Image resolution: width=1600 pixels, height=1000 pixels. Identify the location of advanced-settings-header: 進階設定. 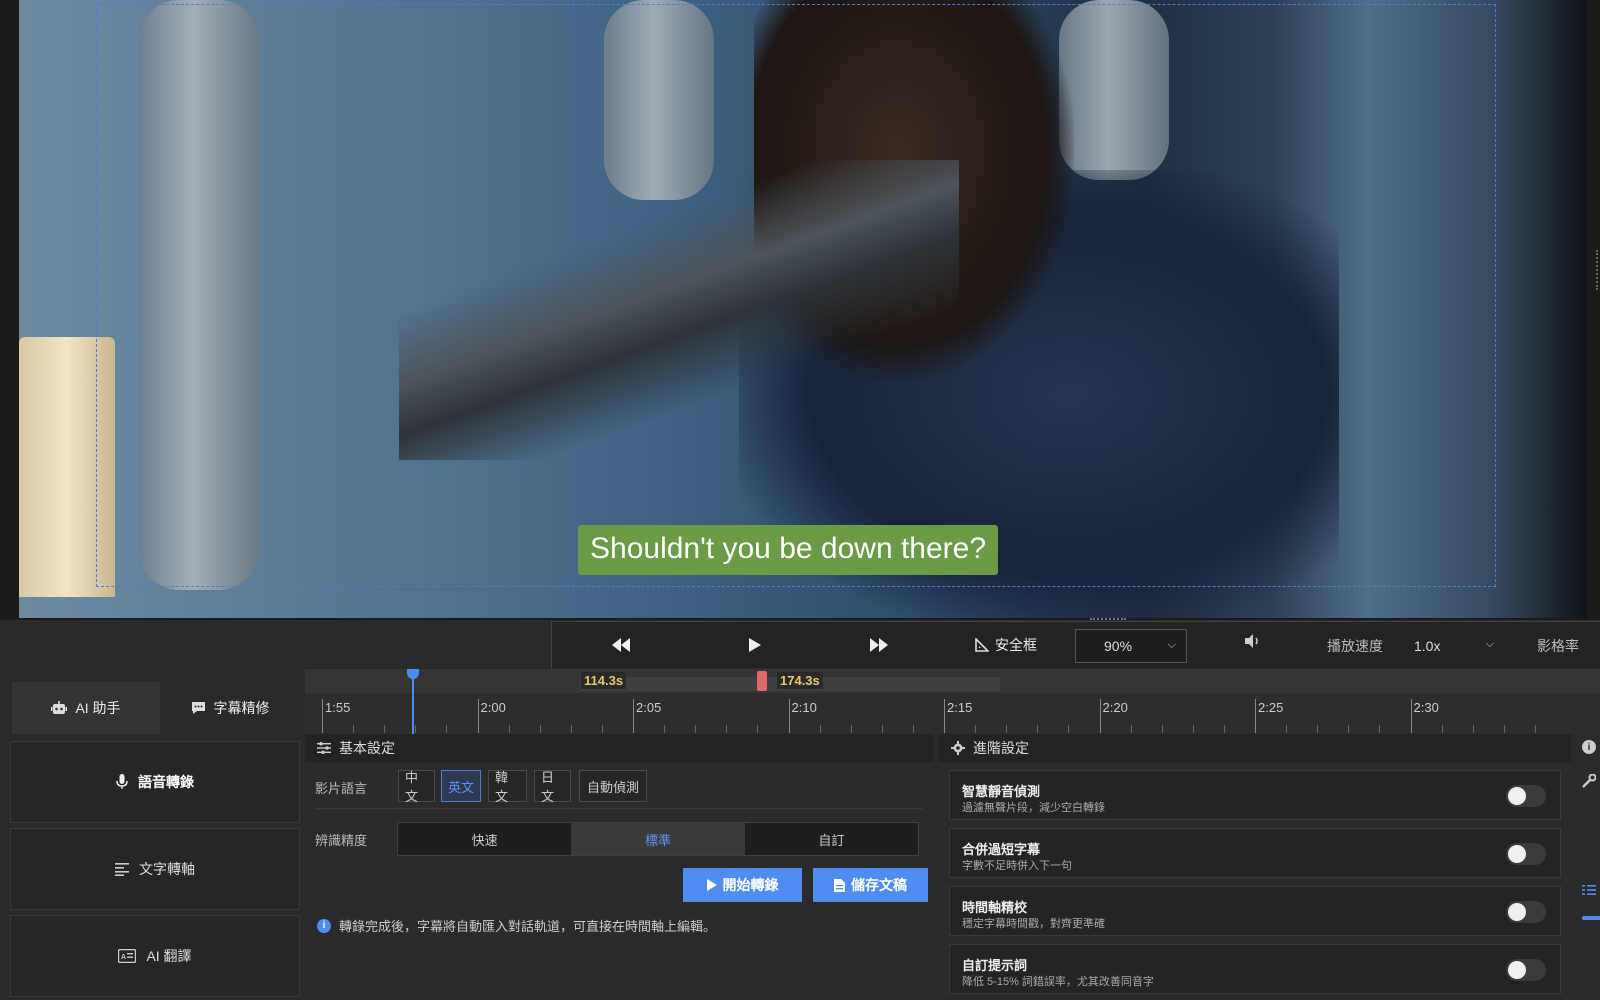
(1255, 748).